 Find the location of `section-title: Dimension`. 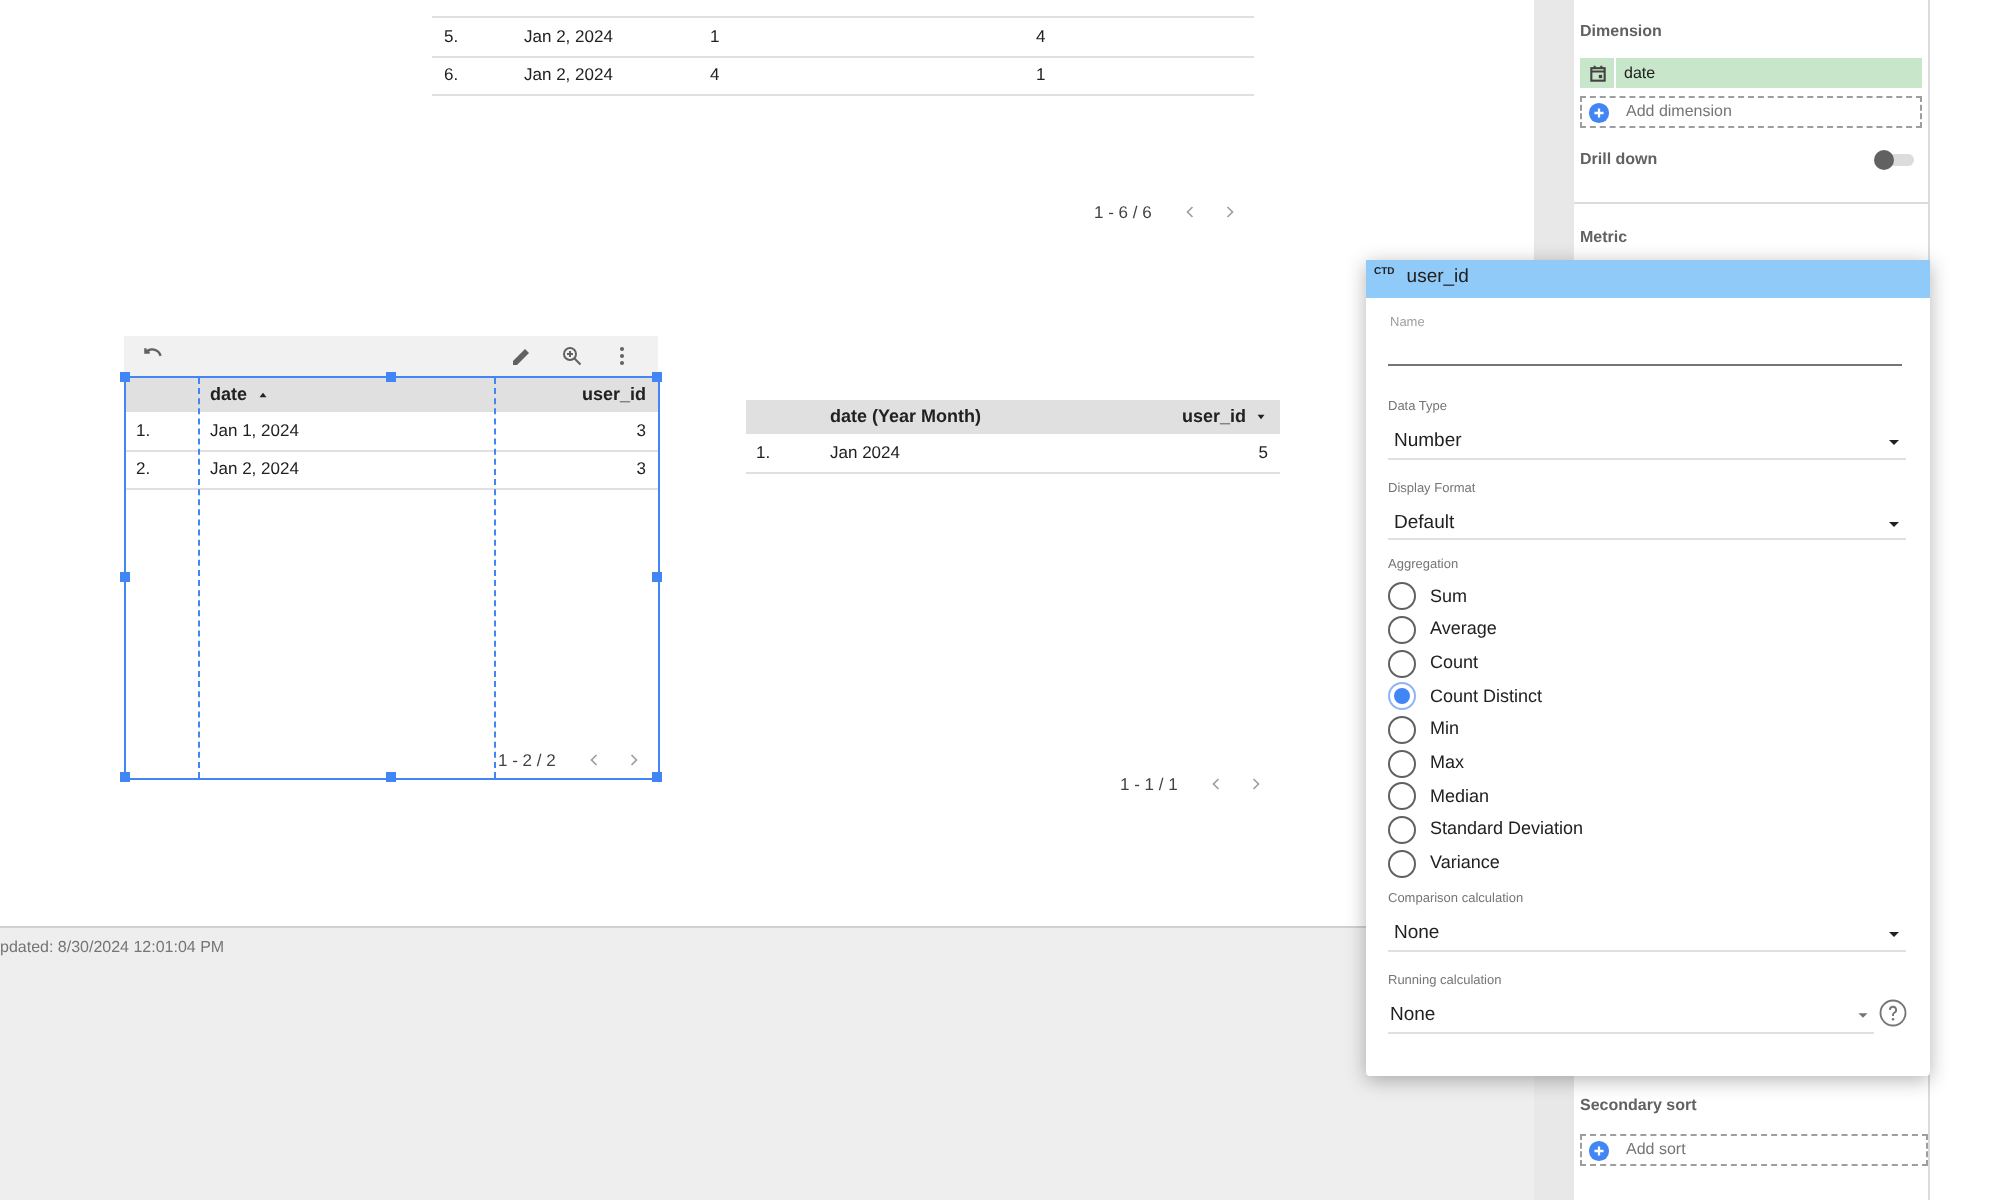

section-title: Dimension is located at coordinates (1622, 32).